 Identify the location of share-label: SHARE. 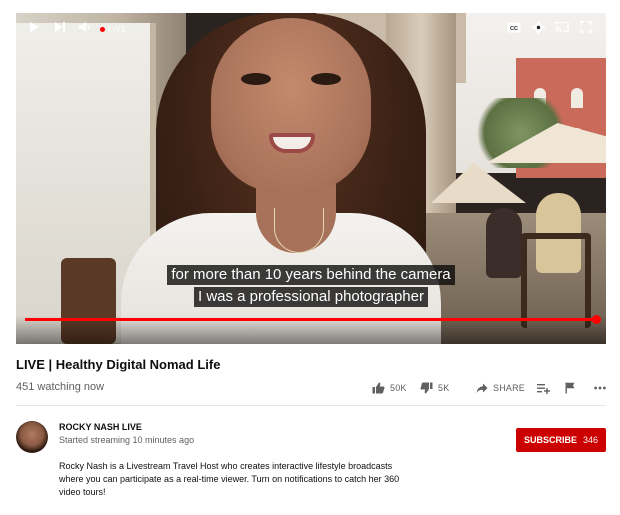
(509, 388).